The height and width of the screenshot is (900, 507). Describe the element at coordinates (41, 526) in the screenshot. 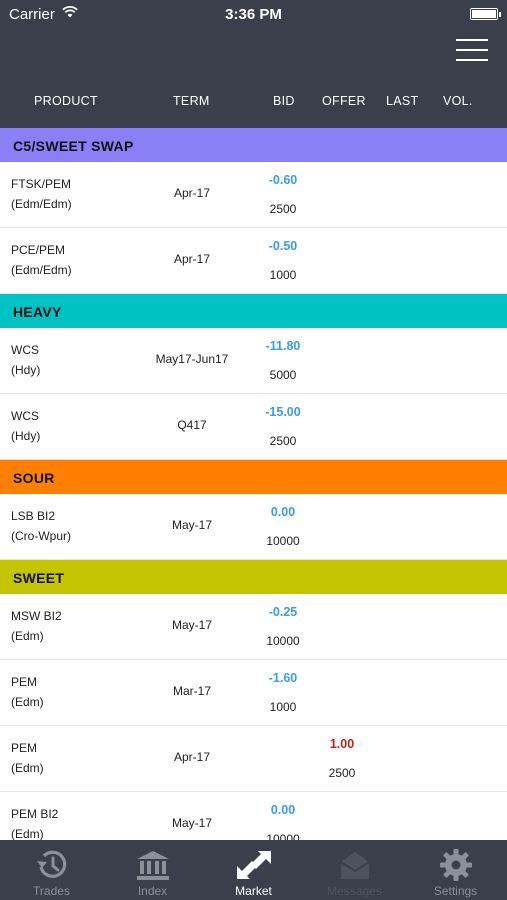

I see `product-cell: LSB BI2 (Cro-Wpur)` at that location.